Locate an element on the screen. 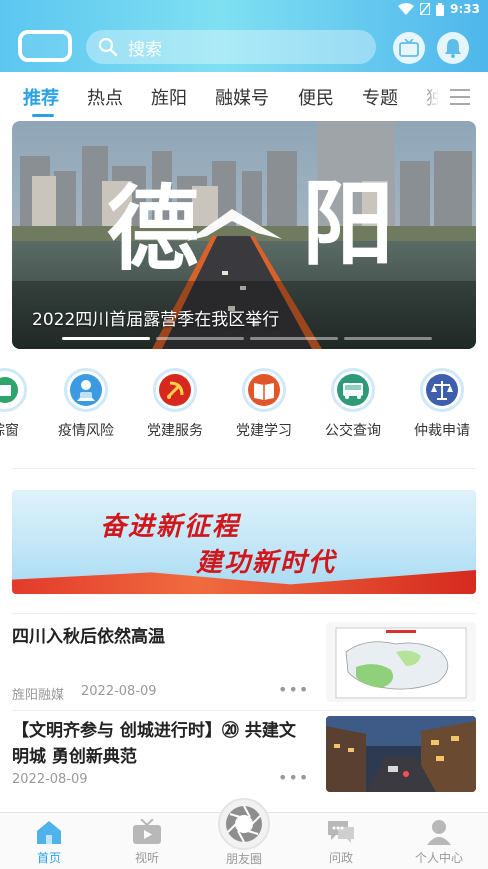 The width and height of the screenshot is (488, 869). status-time: 9:33 is located at coordinates (465, 9).